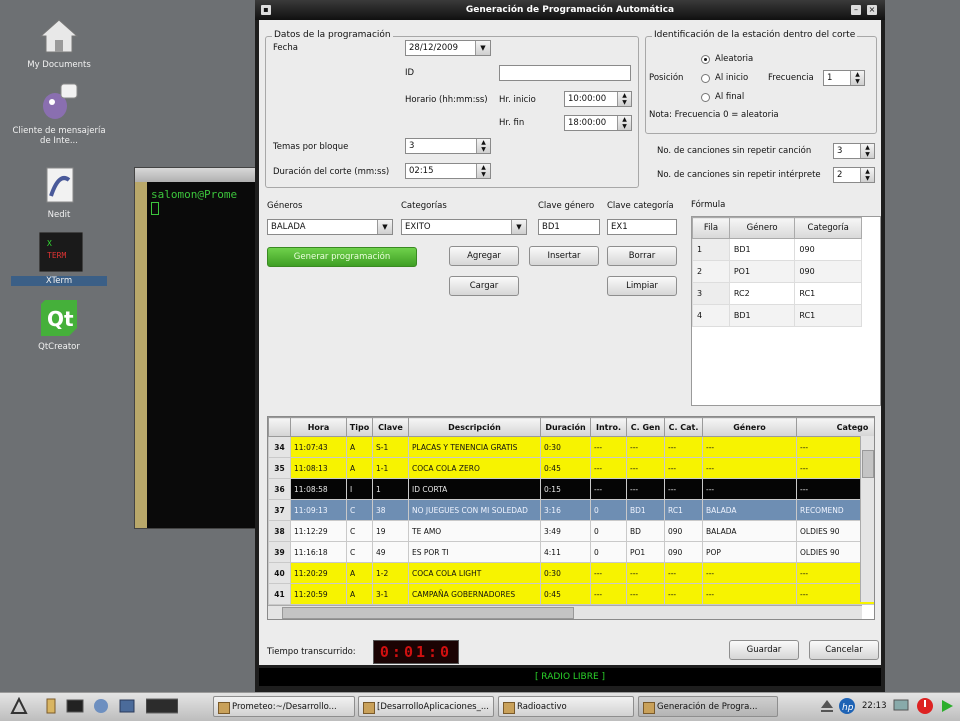 Image resolution: width=960 pixels, height=721 pixels. I want to click on column-header: C. Cat., so click(683, 427).